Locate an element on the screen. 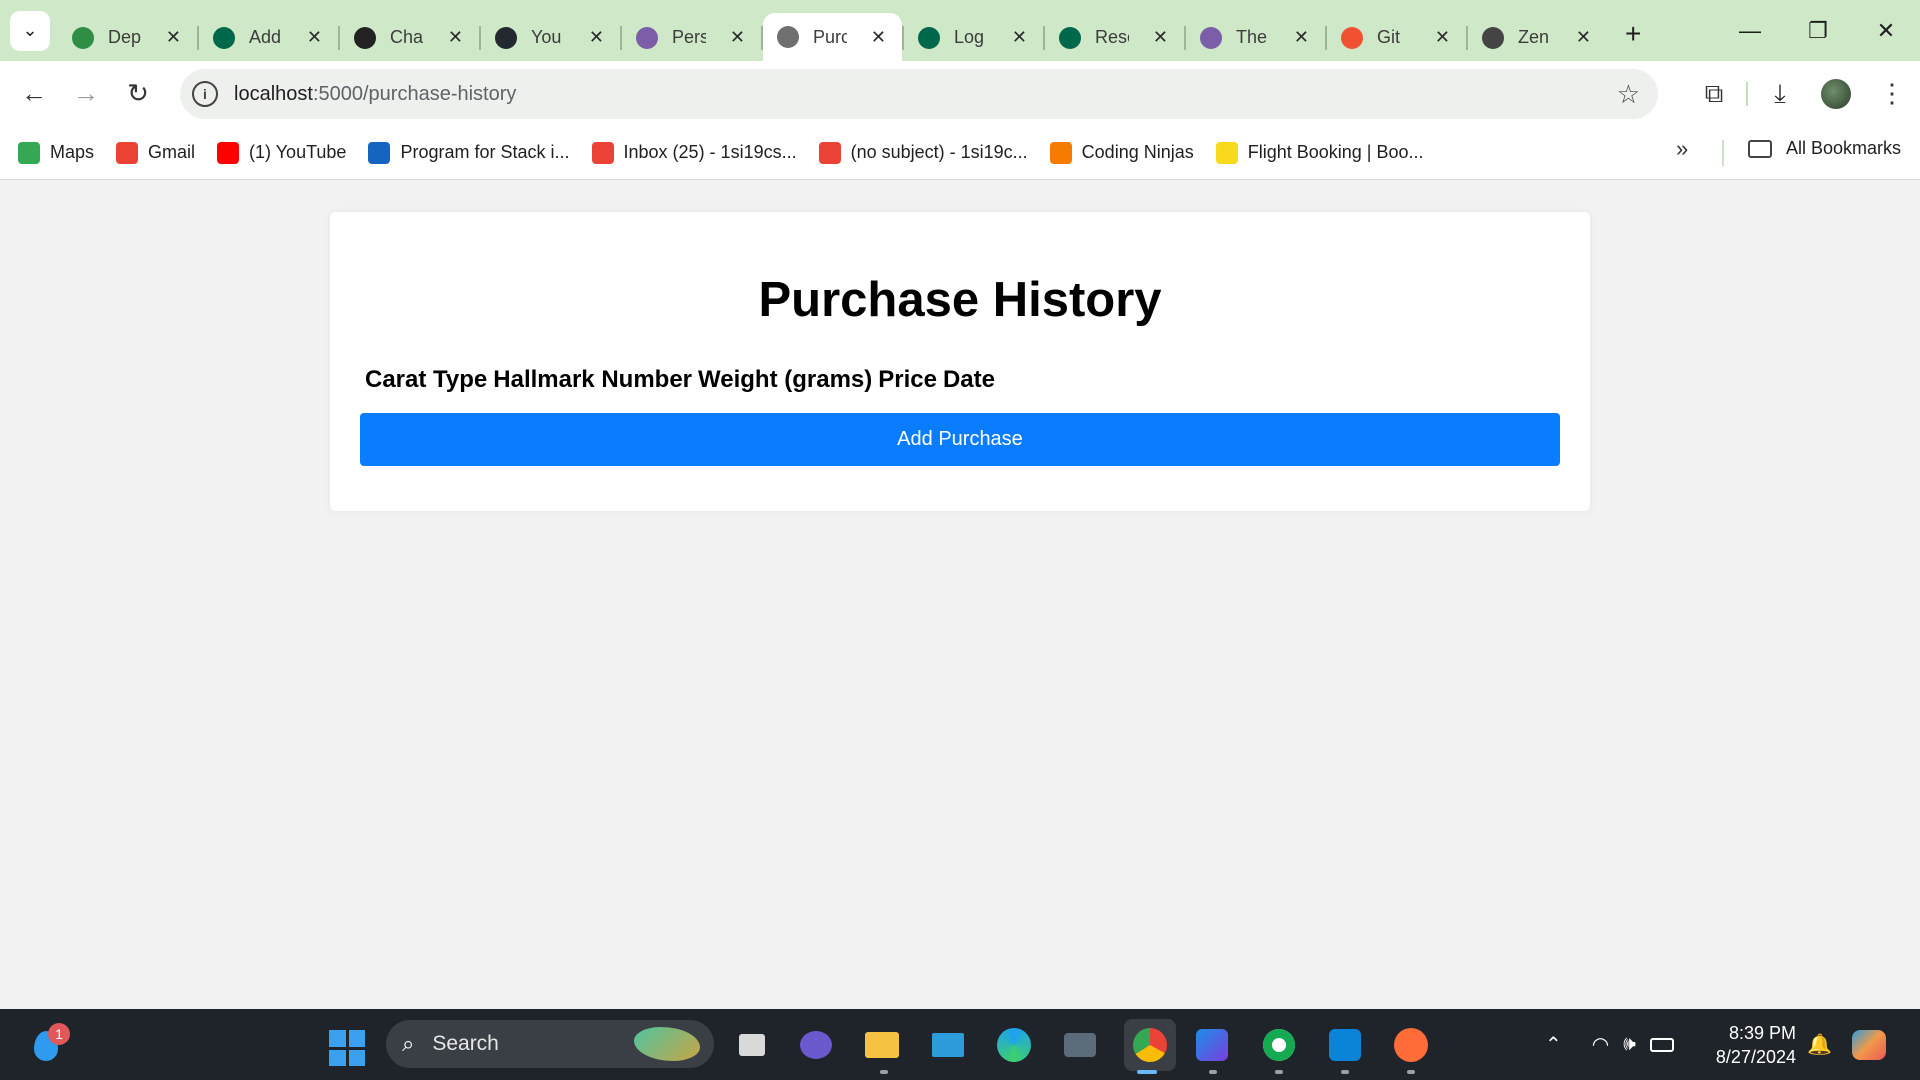  tab-title: Log is located at coordinates (969, 37).